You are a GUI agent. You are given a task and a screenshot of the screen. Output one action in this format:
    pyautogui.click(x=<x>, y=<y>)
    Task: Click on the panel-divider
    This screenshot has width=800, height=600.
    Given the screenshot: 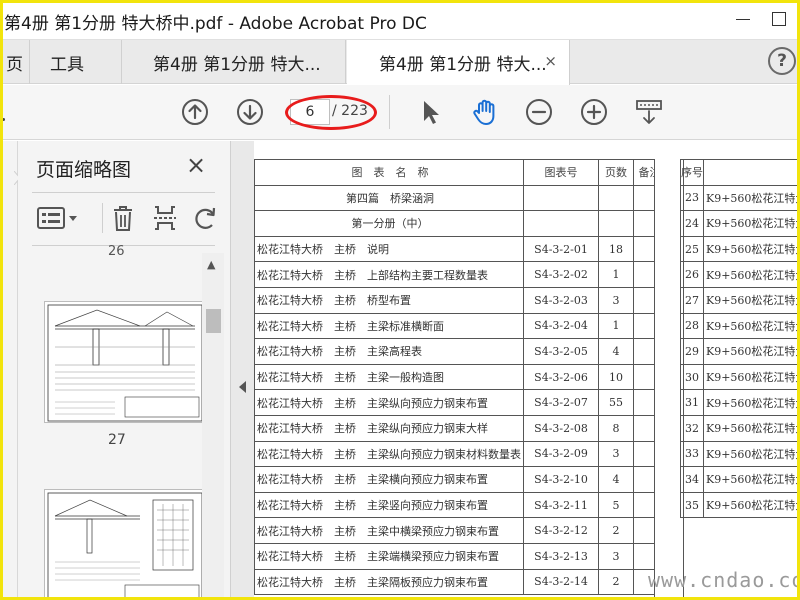 What is the action you would take?
    pyautogui.click(x=123, y=192)
    